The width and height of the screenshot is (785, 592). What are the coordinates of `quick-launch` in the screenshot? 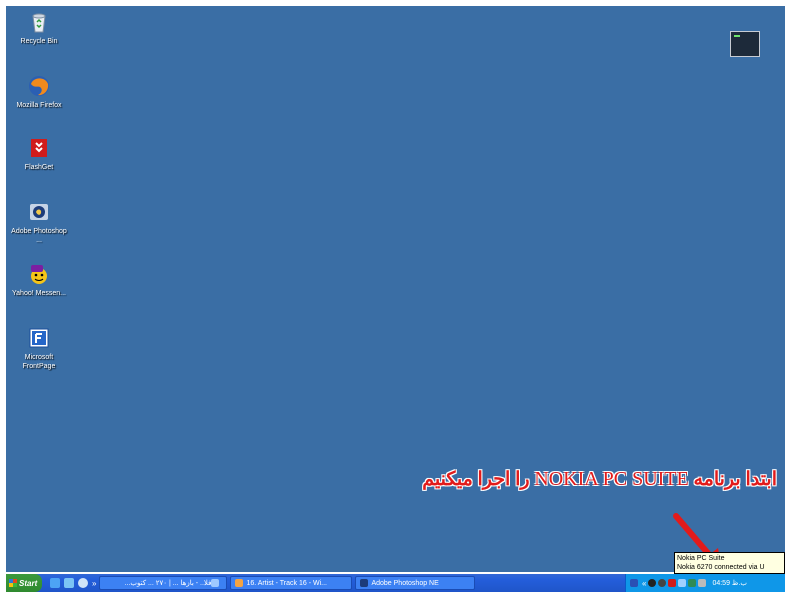 It's located at (69, 583).